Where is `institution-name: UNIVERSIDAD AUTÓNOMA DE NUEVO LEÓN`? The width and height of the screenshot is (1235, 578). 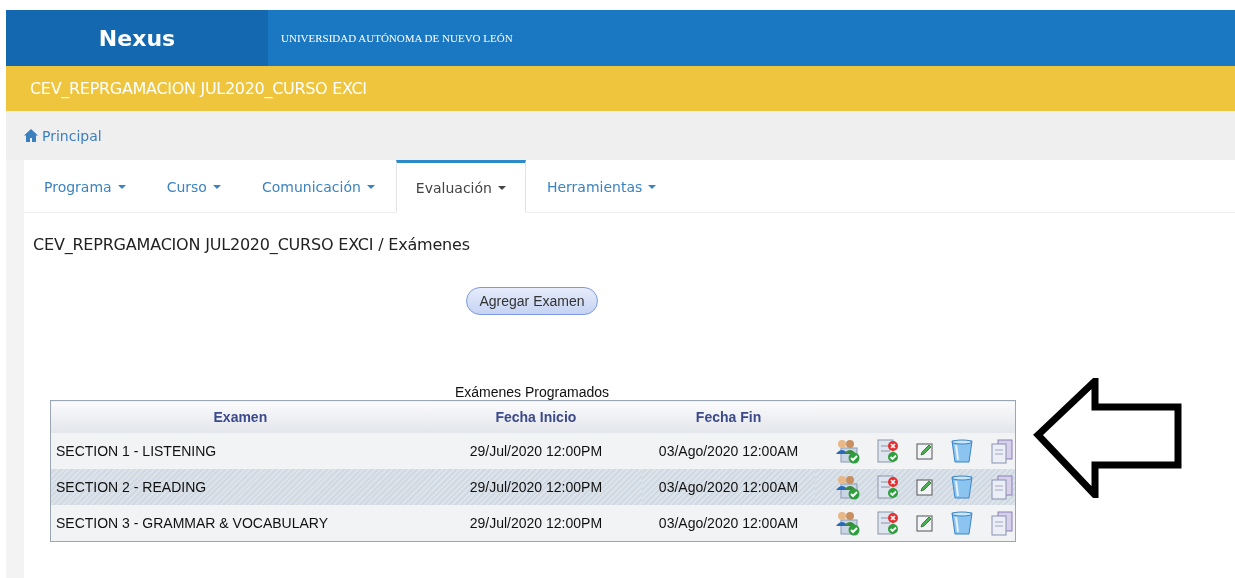
institution-name: UNIVERSIDAD AUTÓNOMA DE NUEVO LEÓN is located at coordinates (396, 38).